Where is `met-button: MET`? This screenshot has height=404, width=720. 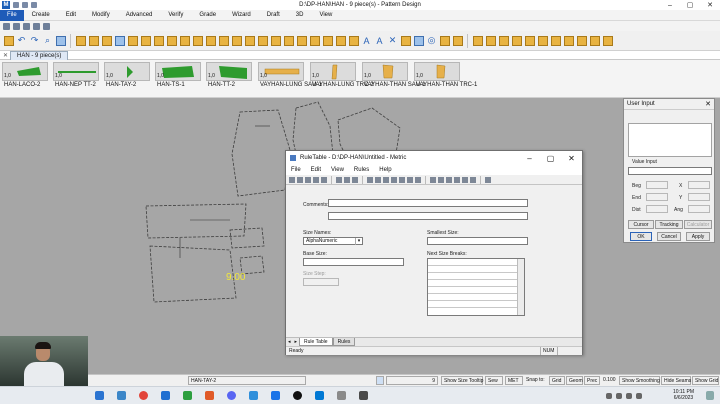 met-button: MET is located at coordinates (514, 380).